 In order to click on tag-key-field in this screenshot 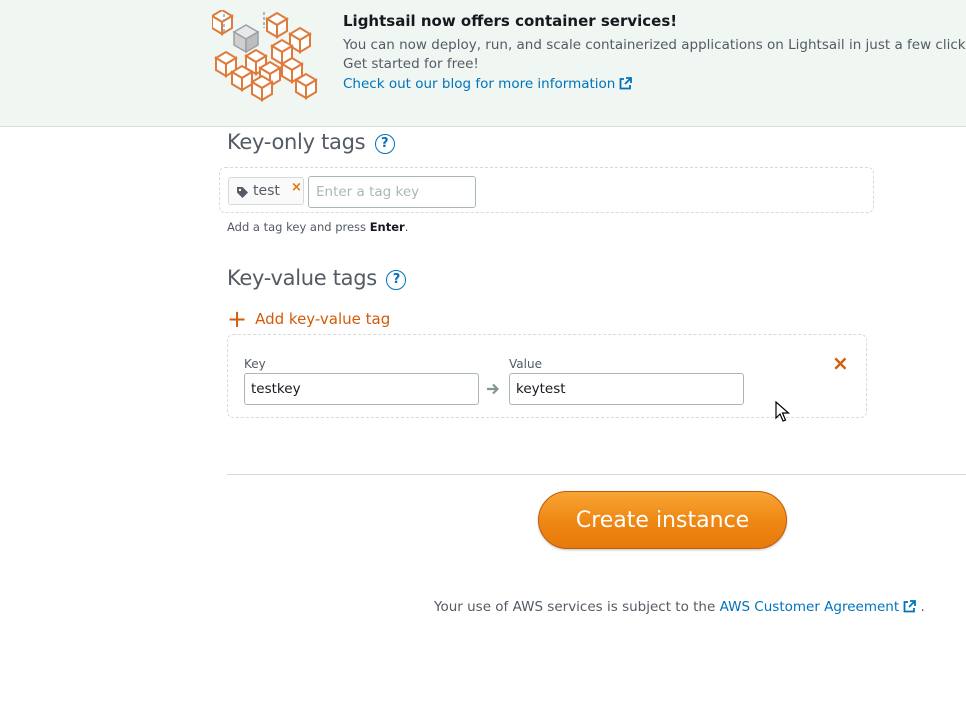, I will do `click(361, 389)`.